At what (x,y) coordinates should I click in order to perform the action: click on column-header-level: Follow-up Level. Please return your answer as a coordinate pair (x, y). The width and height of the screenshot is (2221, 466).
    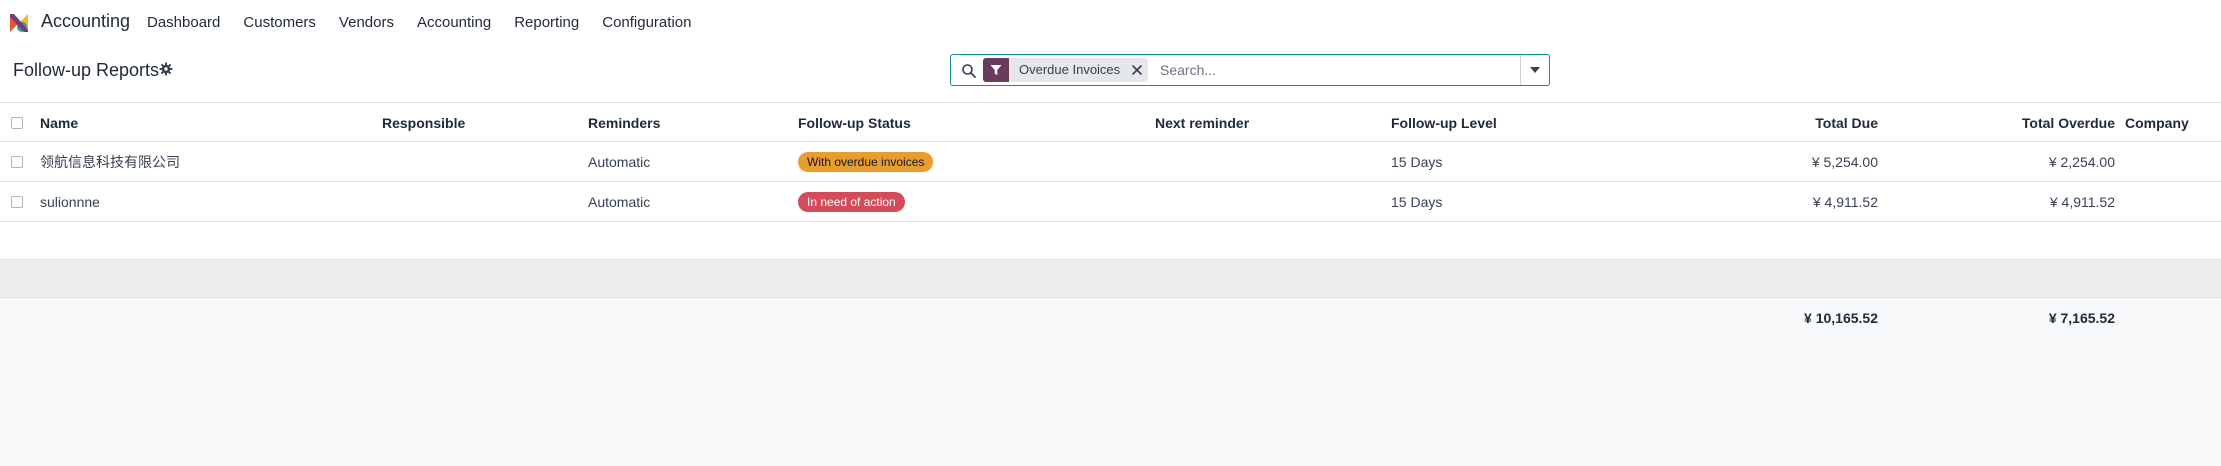
    Looking at the image, I should click on (1444, 123).